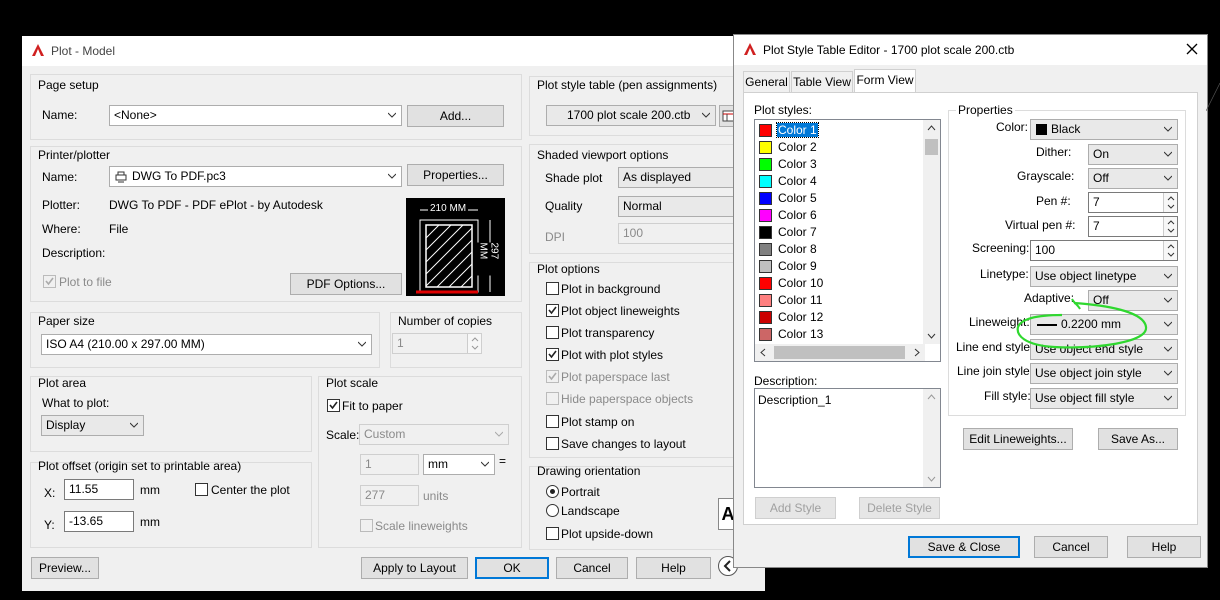 The height and width of the screenshot is (600, 1220). Describe the element at coordinates (1071, 547) in the screenshot. I see `editor-cancel-button: Cancel` at that location.